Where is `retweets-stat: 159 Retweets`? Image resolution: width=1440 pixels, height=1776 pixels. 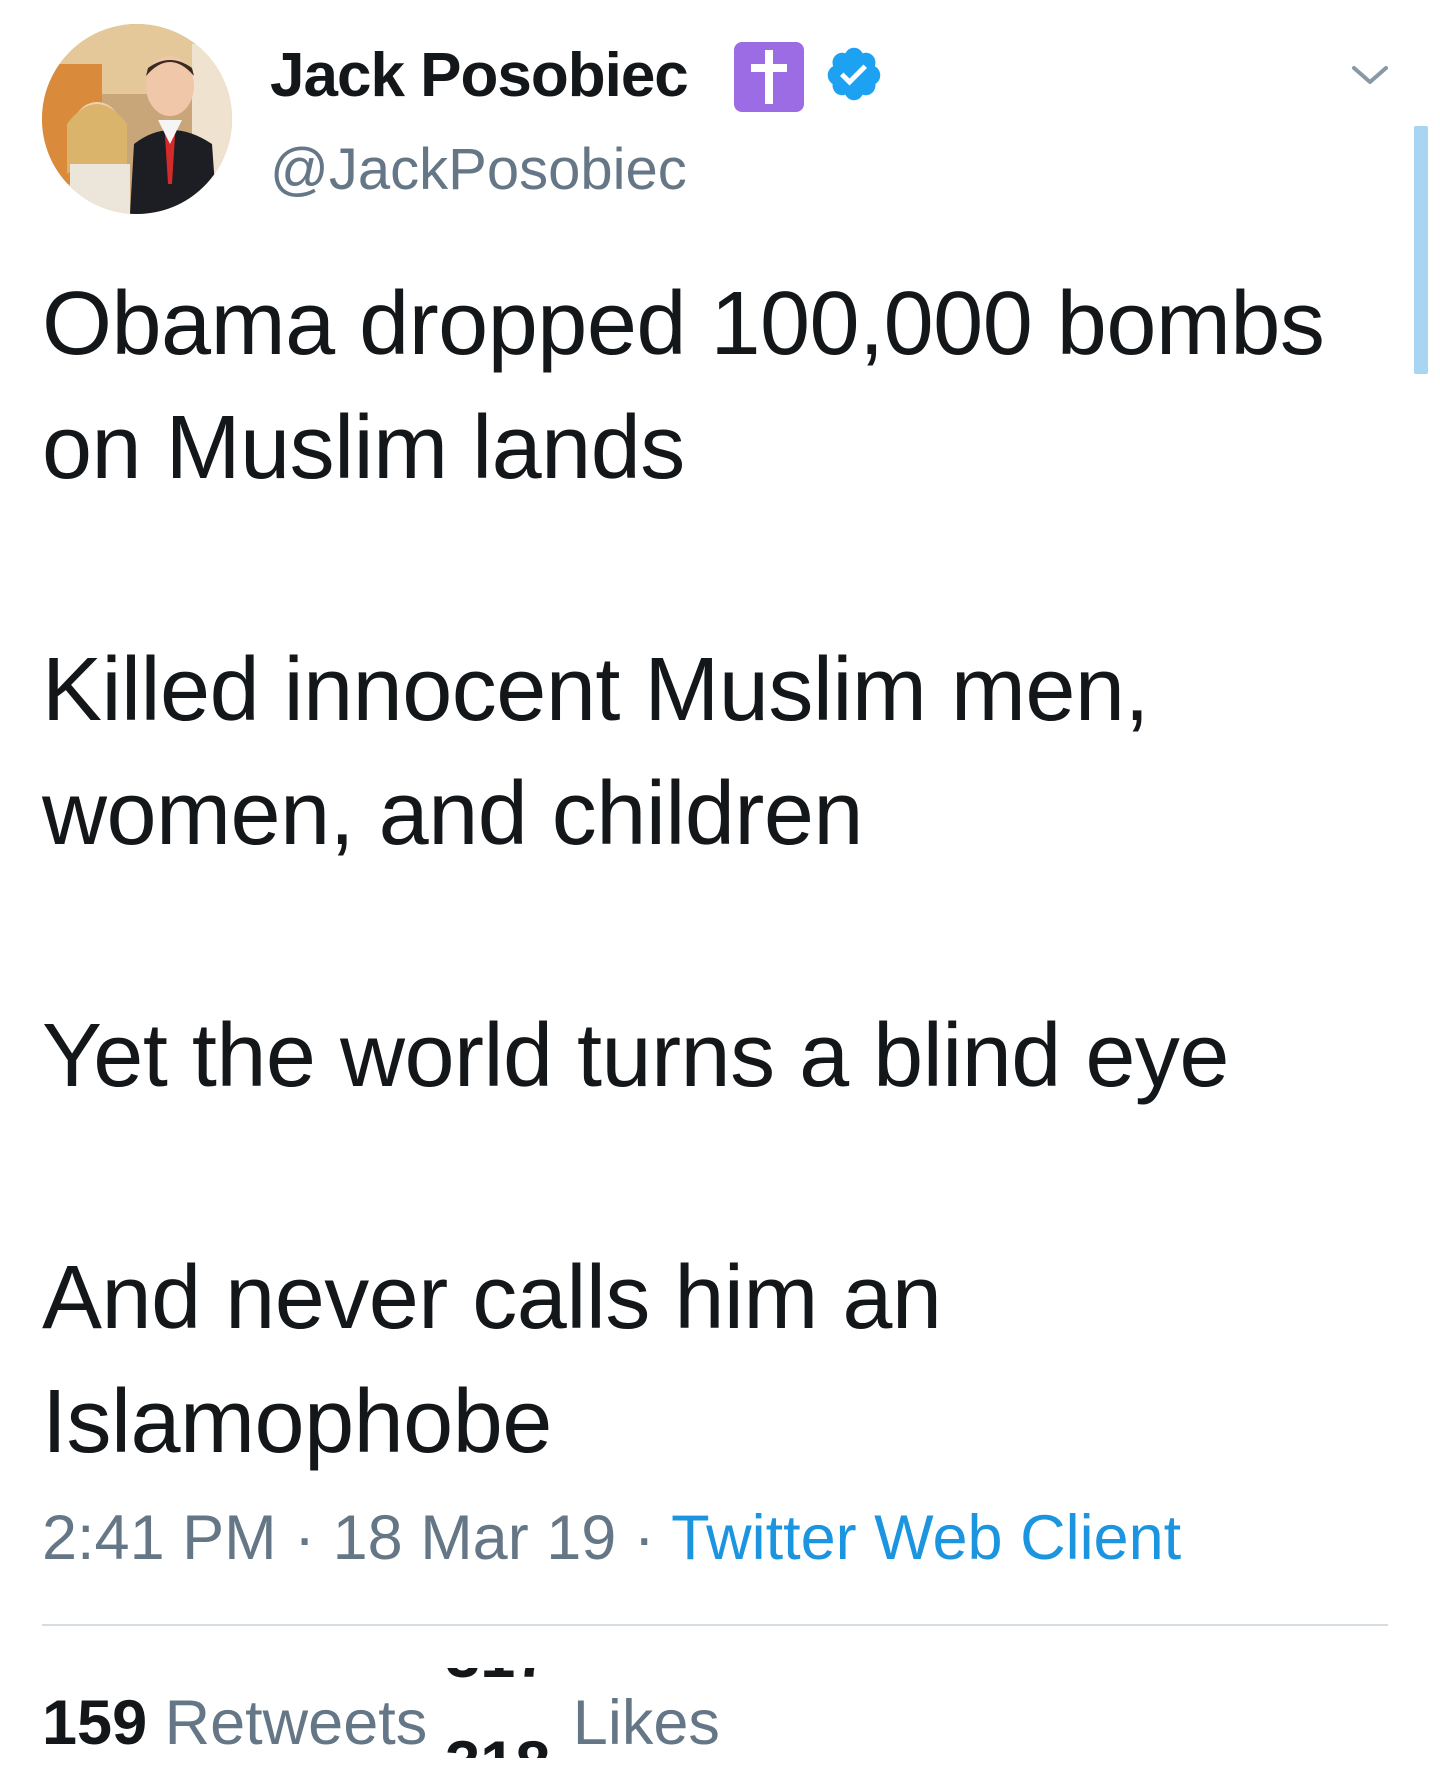
retweets-stat: 159 Retweets is located at coordinates (234, 1723).